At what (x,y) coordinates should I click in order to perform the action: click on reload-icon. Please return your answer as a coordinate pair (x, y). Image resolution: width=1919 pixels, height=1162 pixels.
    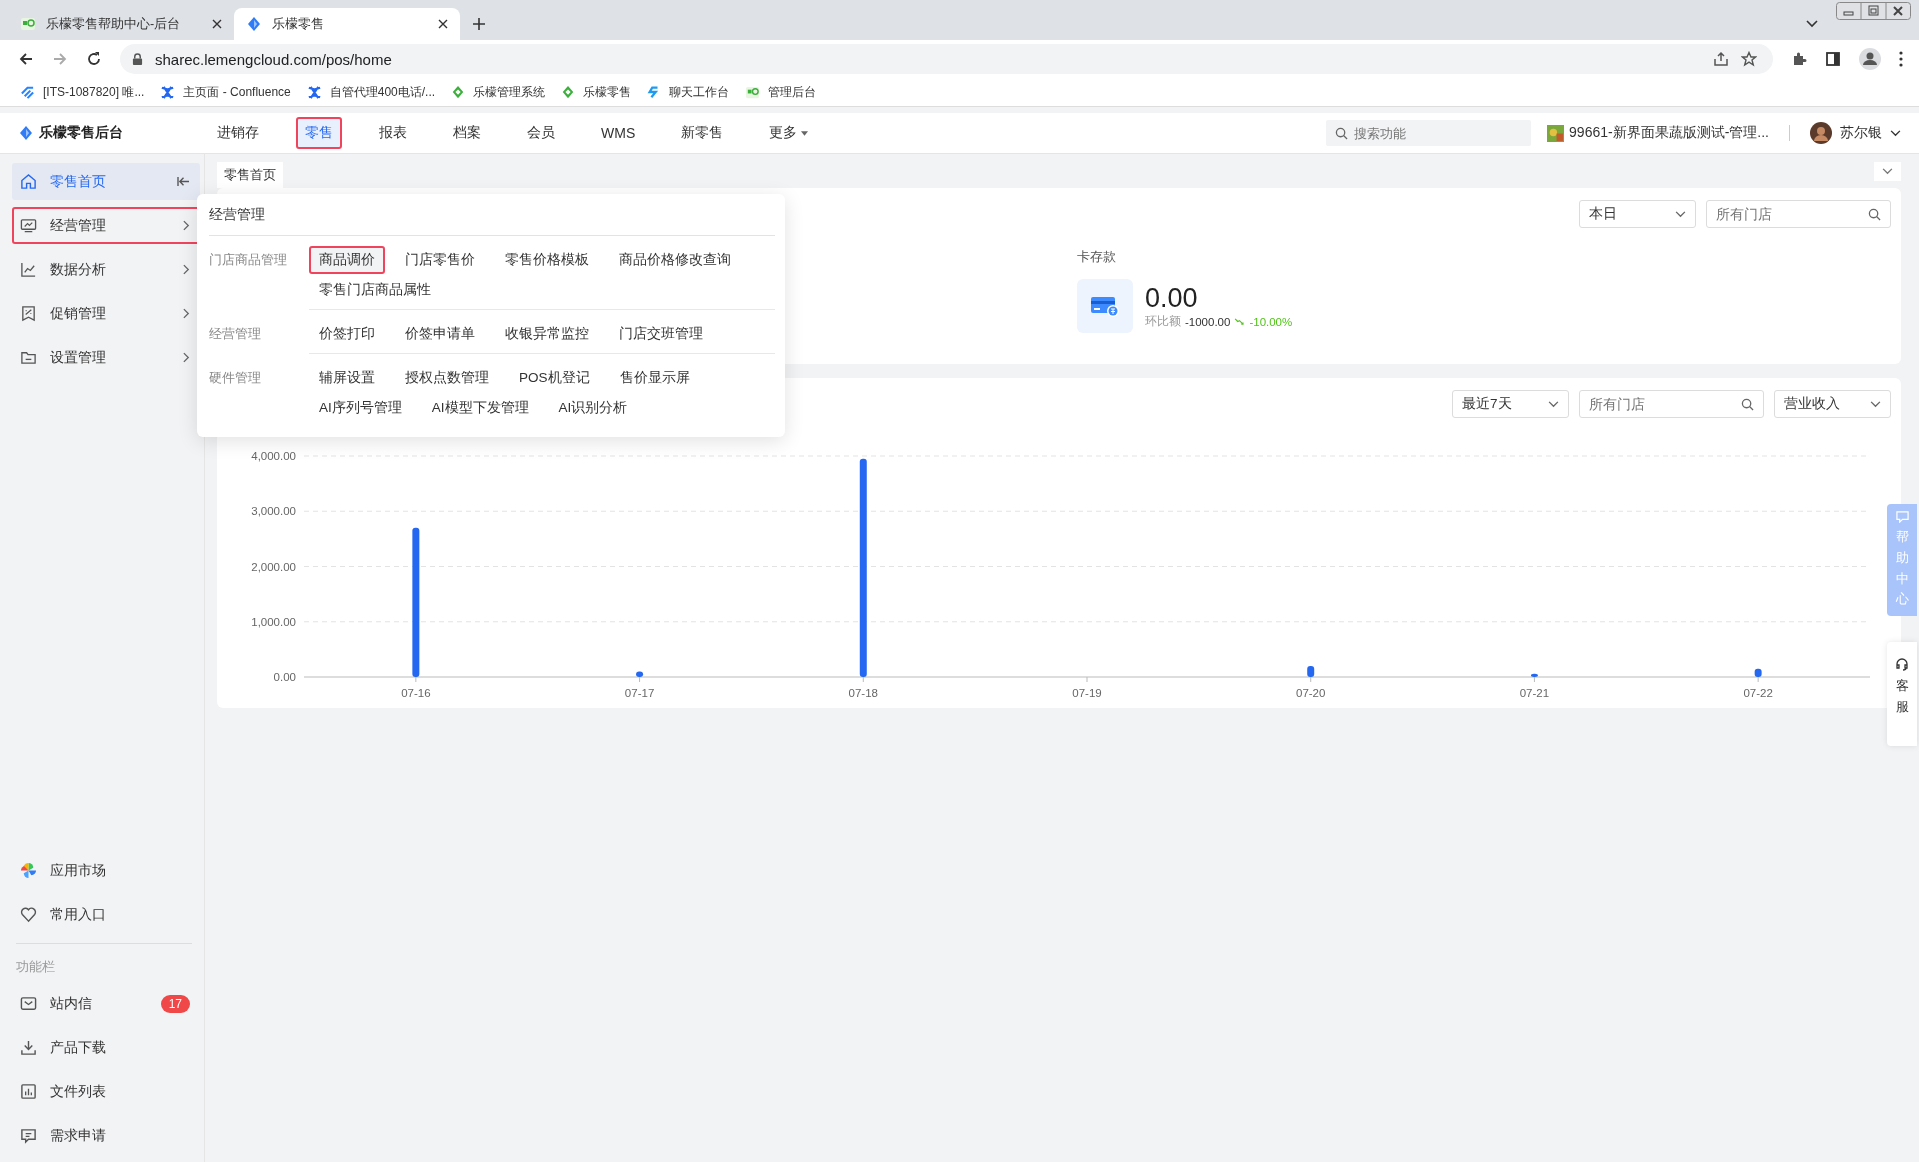
    Looking at the image, I should click on (94, 59).